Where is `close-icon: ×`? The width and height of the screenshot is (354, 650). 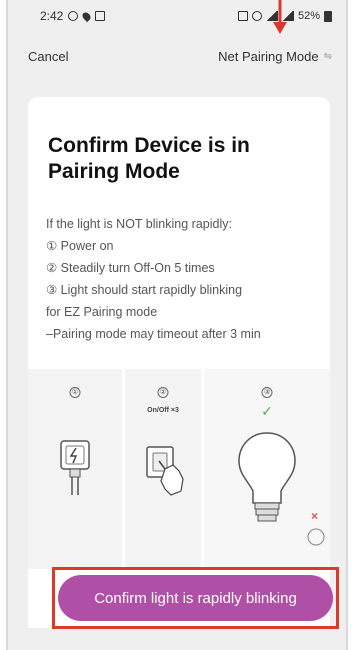
close-icon: × is located at coordinates (314, 516).